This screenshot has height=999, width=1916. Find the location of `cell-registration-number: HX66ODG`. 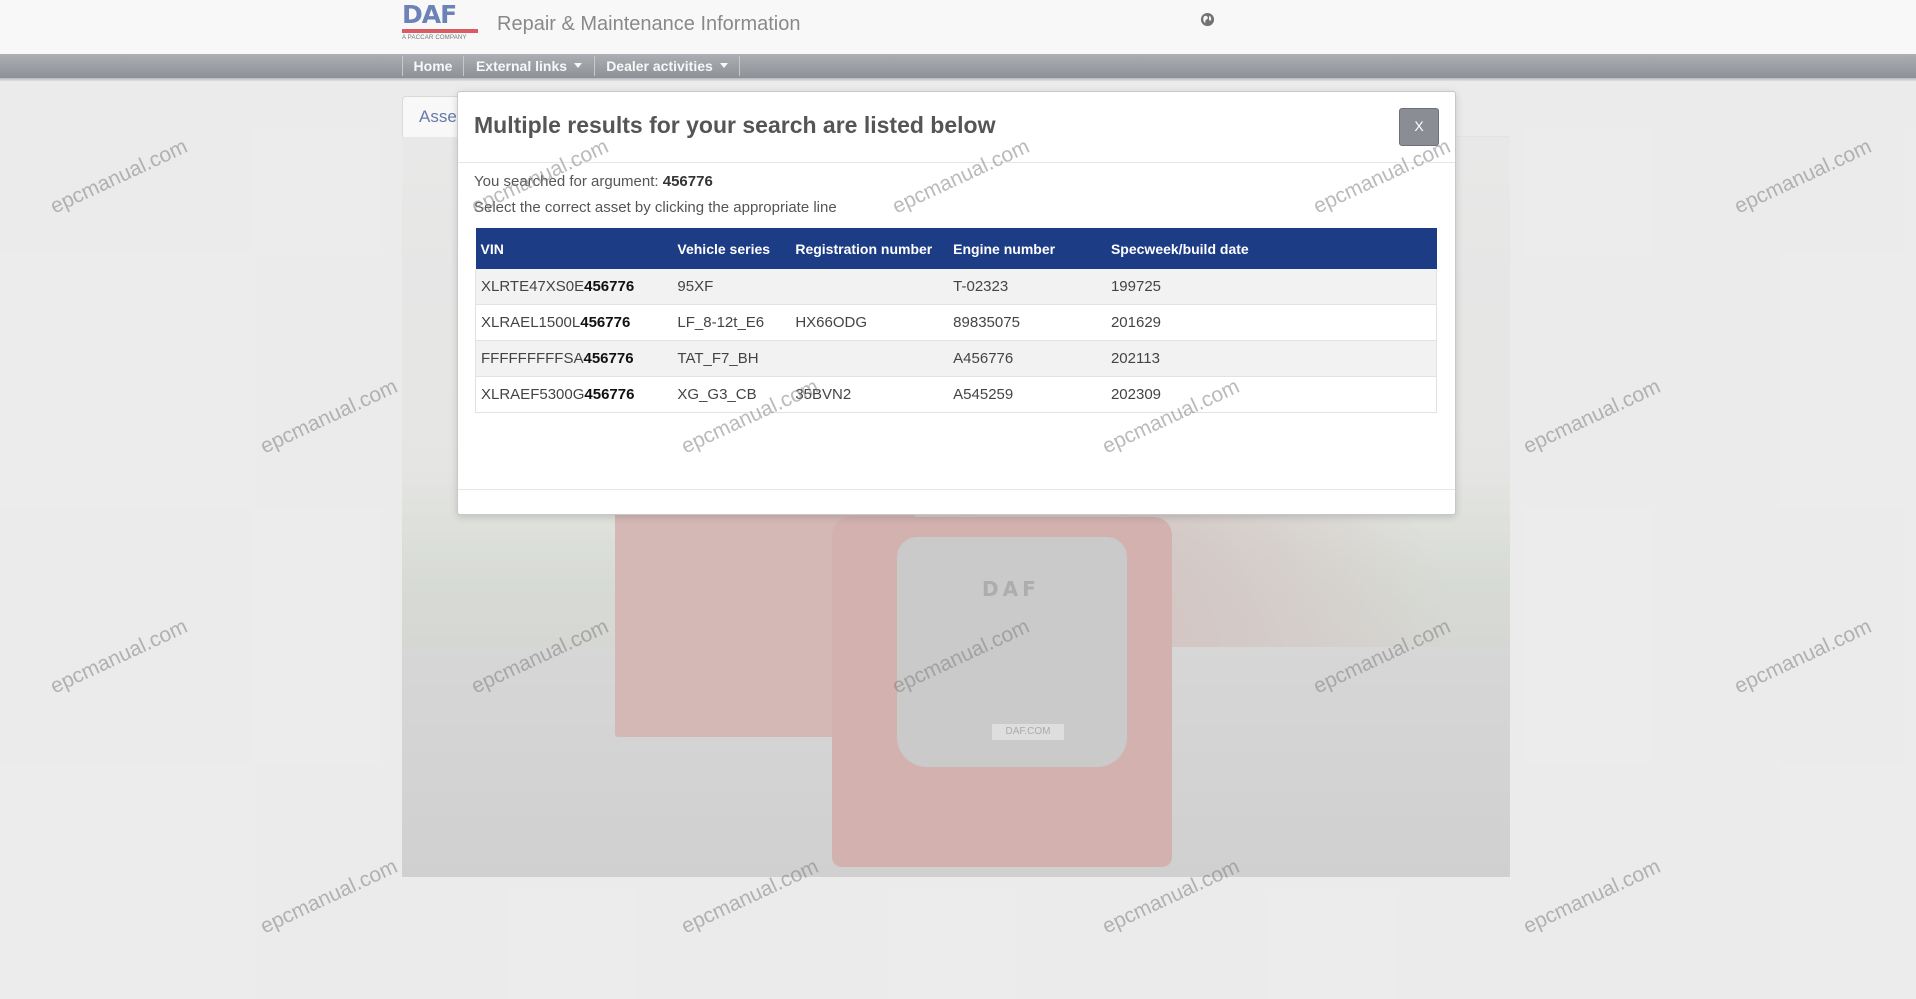

cell-registration-number: HX66ODG is located at coordinates (869, 322).